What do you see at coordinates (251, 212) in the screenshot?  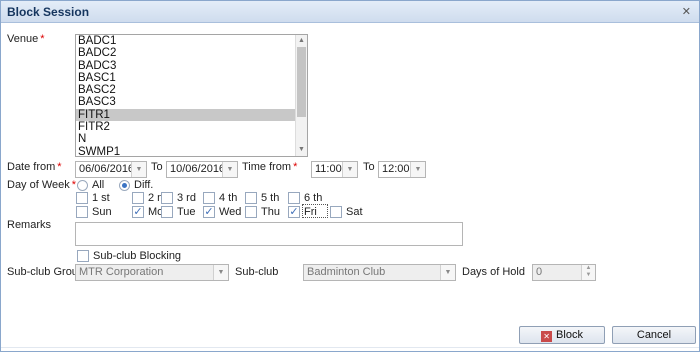 I see `day-thu-checkbox` at bounding box center [251, 212].